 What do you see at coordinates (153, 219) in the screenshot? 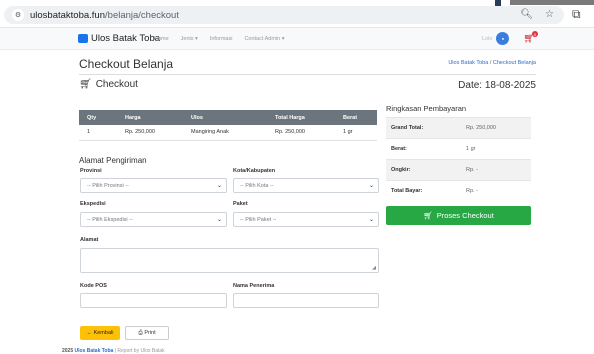
I see `ekspedisi-select: -- Pilih Ekspedisi -- ⌄` at bounding box center [153, 219].